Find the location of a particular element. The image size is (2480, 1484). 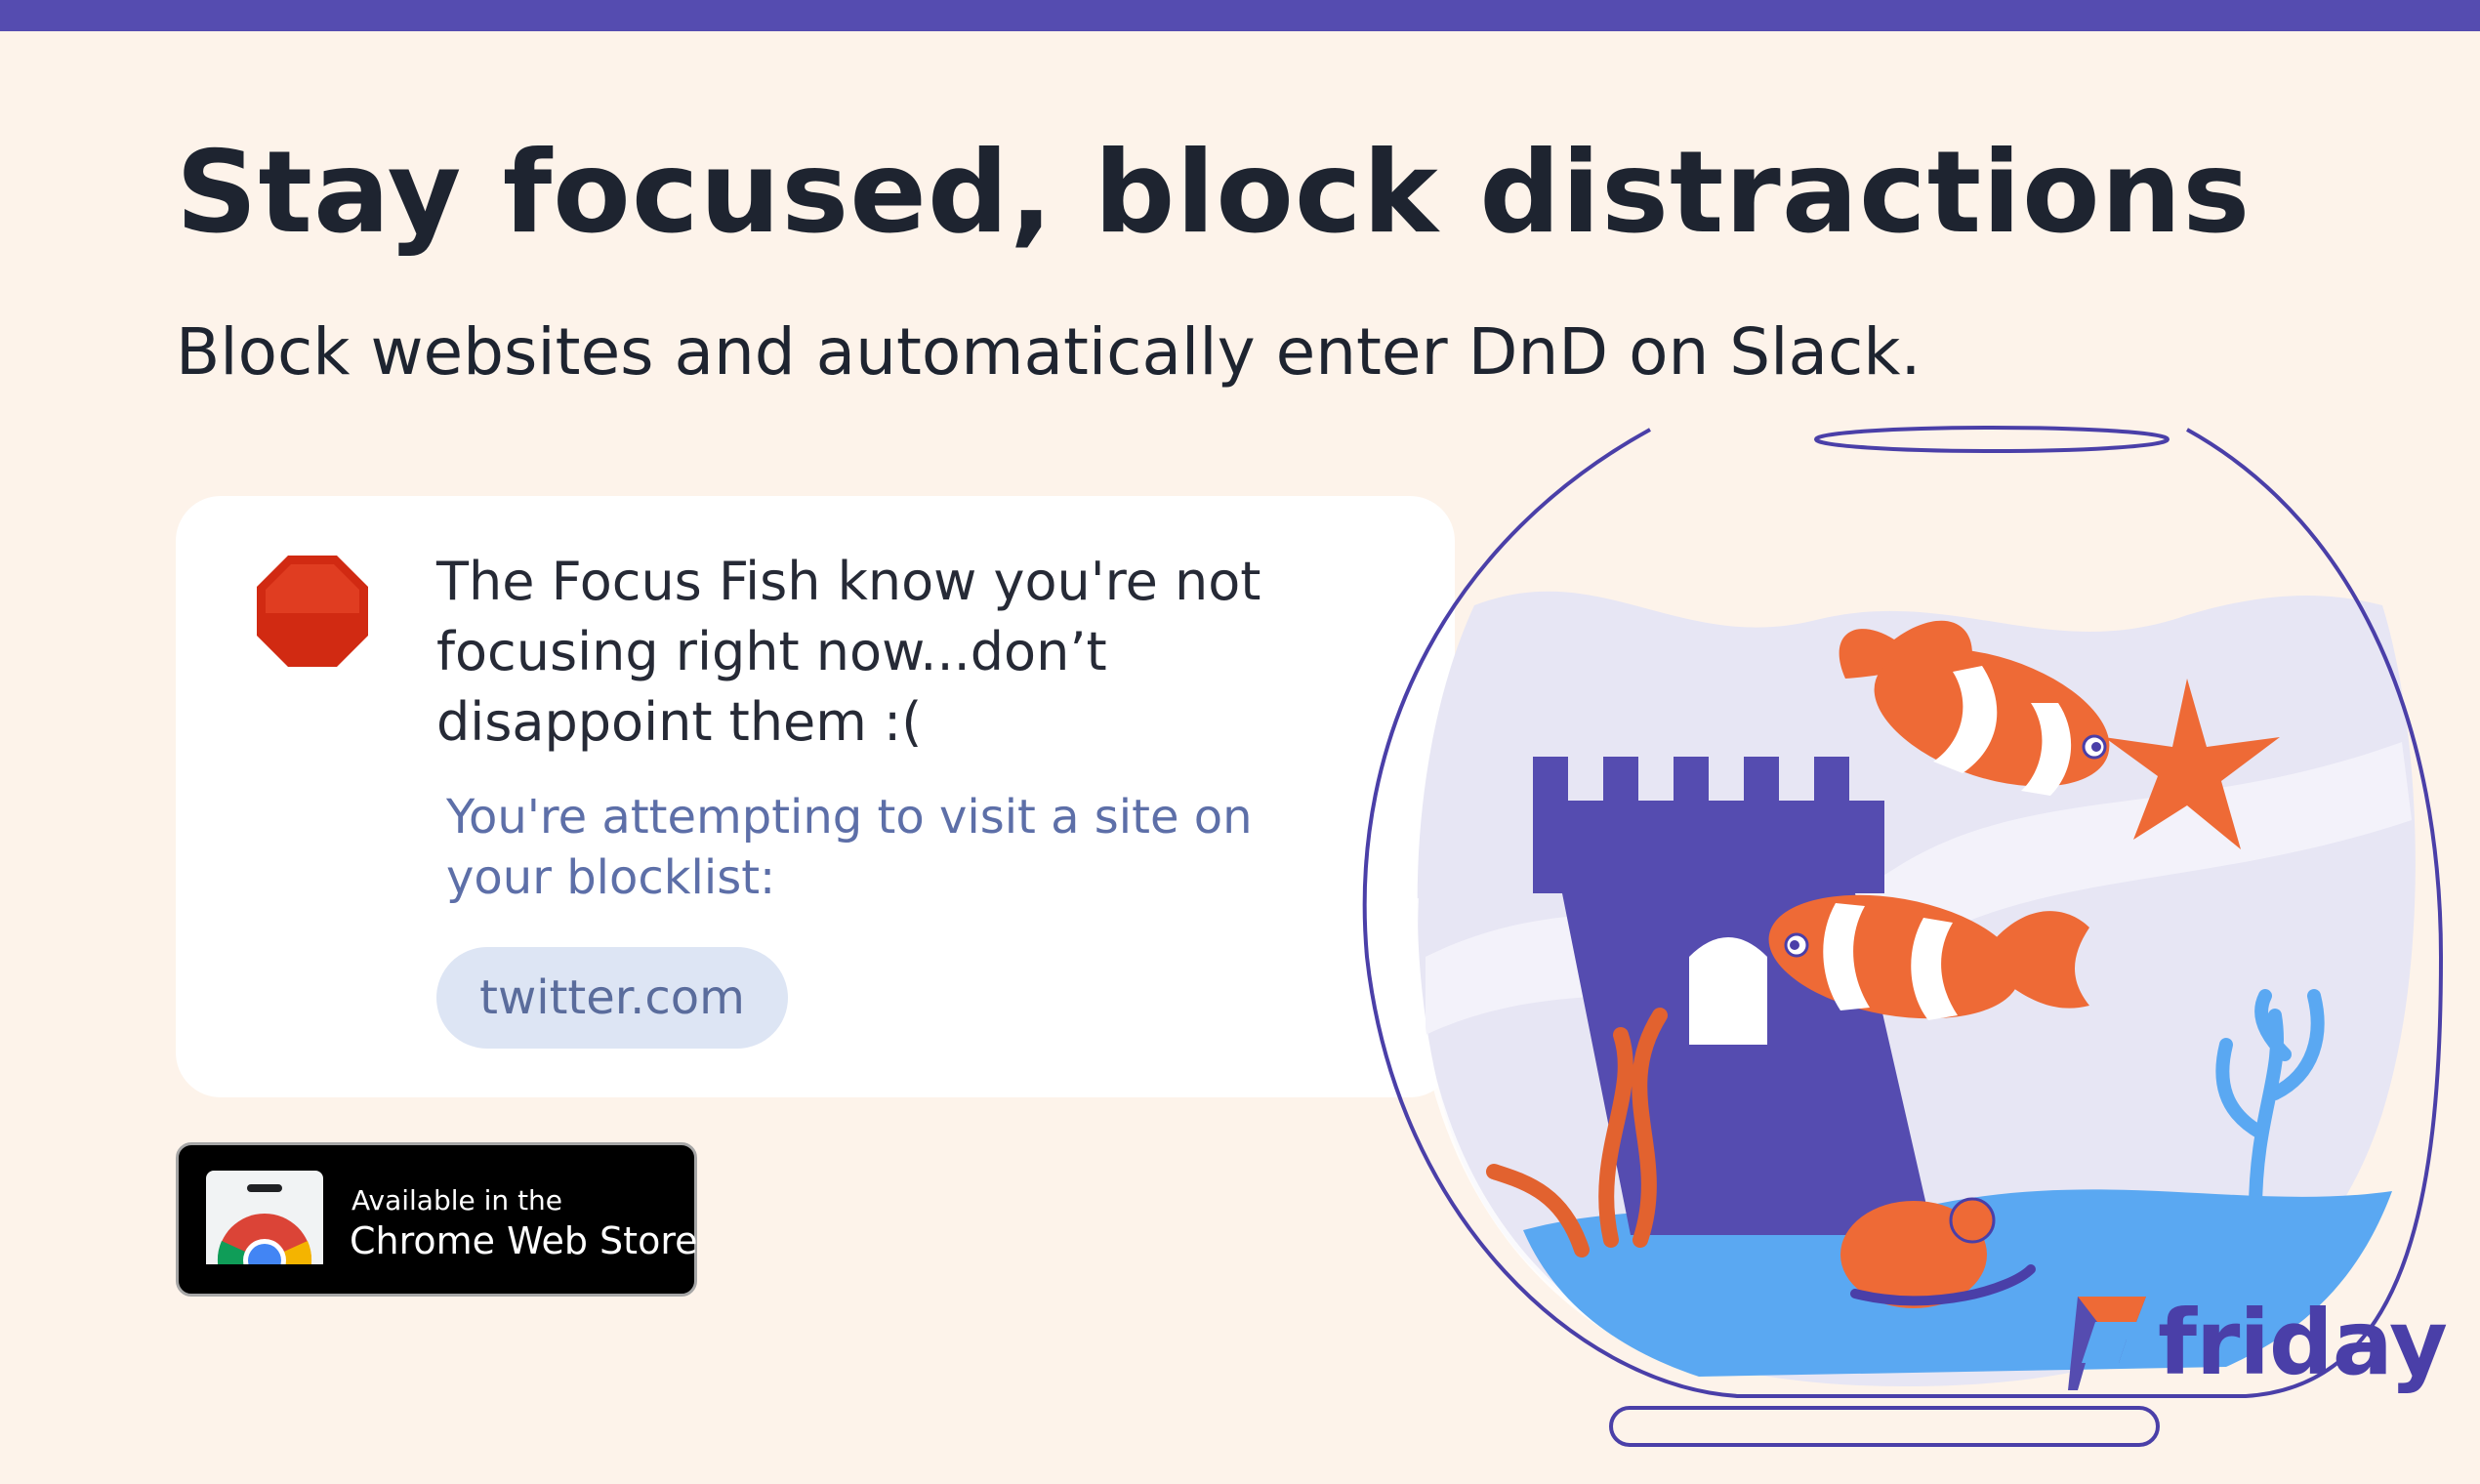

top-accent-bar is located at coordinates (1240, 16).